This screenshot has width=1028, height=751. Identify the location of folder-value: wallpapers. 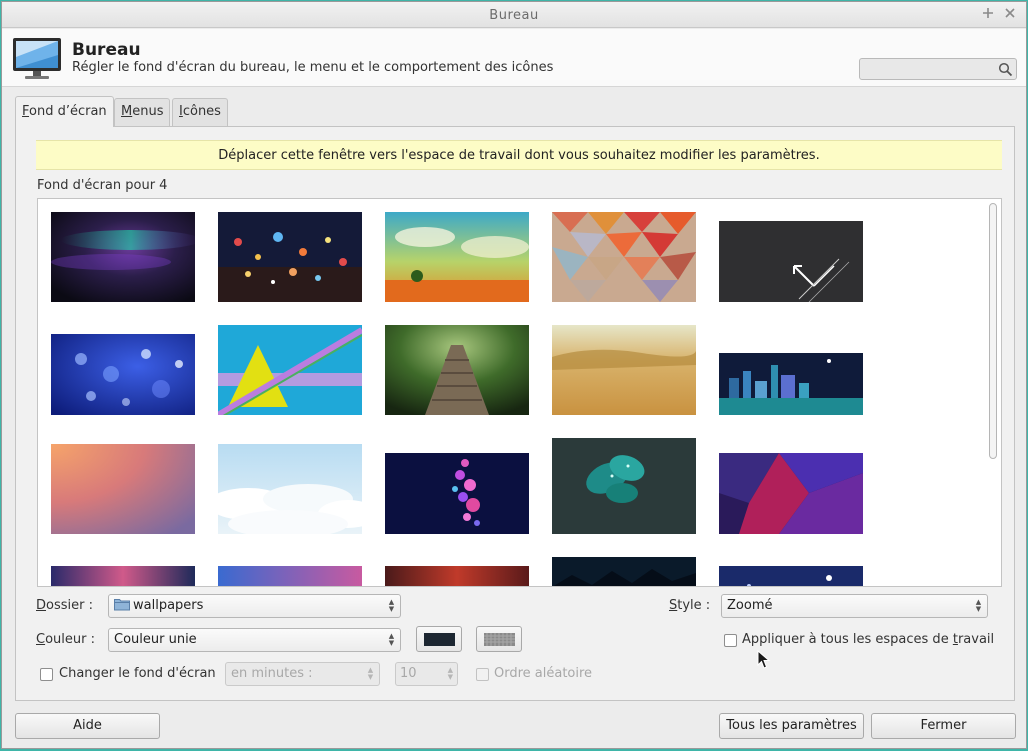
(168, 605).